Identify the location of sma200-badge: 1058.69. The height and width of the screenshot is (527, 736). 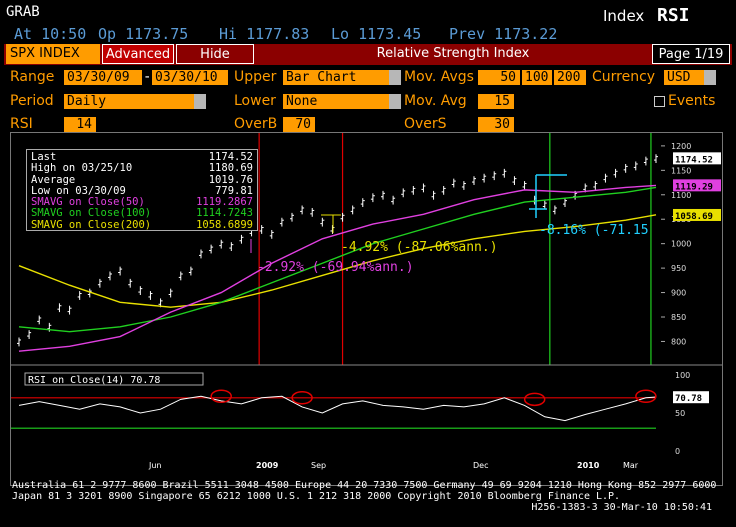
(694, 217).